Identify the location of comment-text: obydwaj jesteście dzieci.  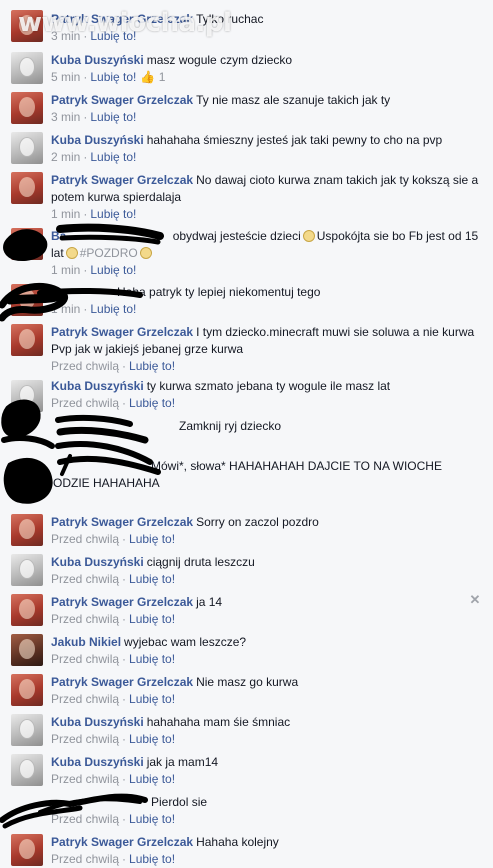
(236, 236).